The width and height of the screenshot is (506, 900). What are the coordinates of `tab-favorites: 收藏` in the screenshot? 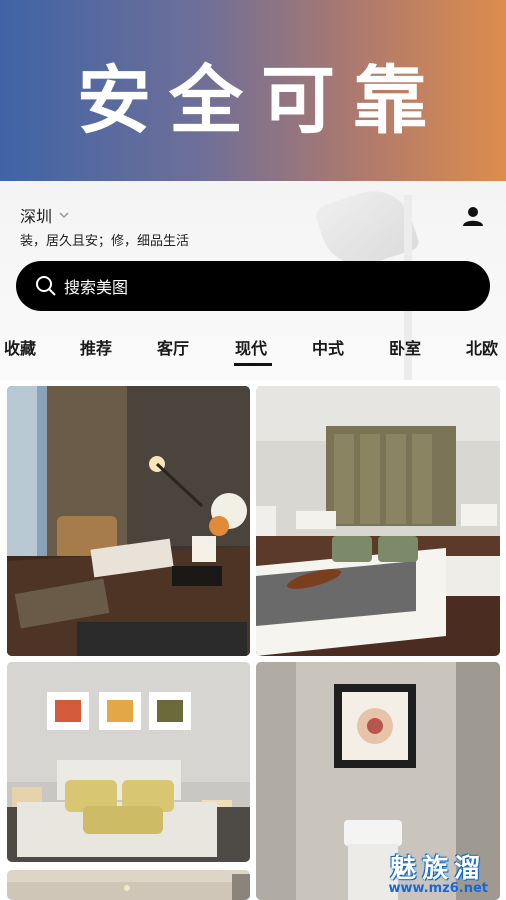 It's located at (20, 347).